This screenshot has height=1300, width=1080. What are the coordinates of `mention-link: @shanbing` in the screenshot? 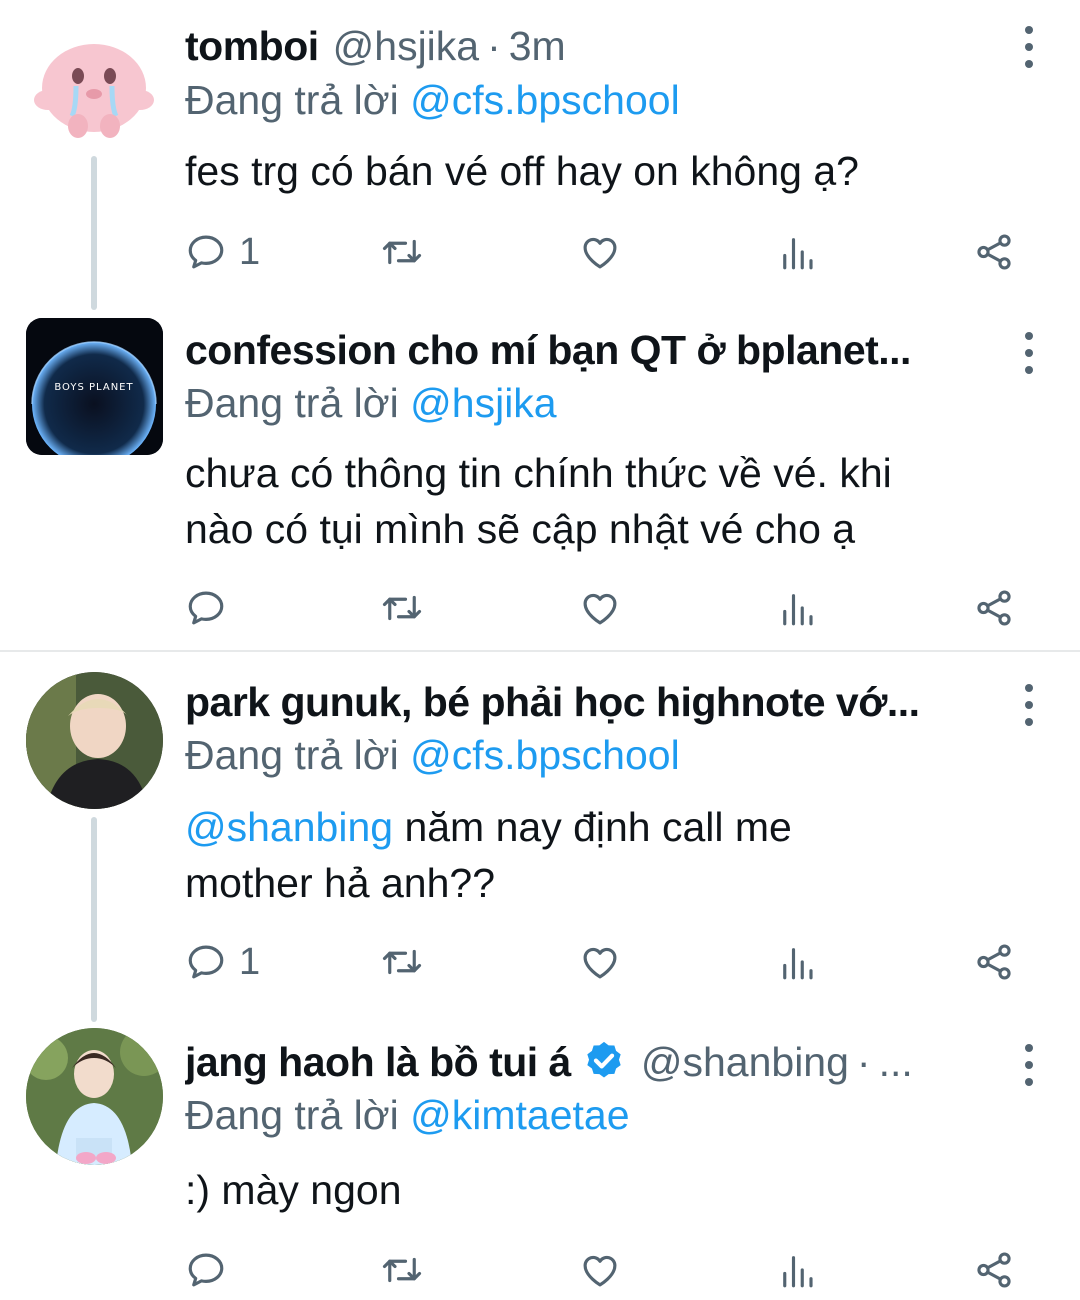 It's located at (289, 827).